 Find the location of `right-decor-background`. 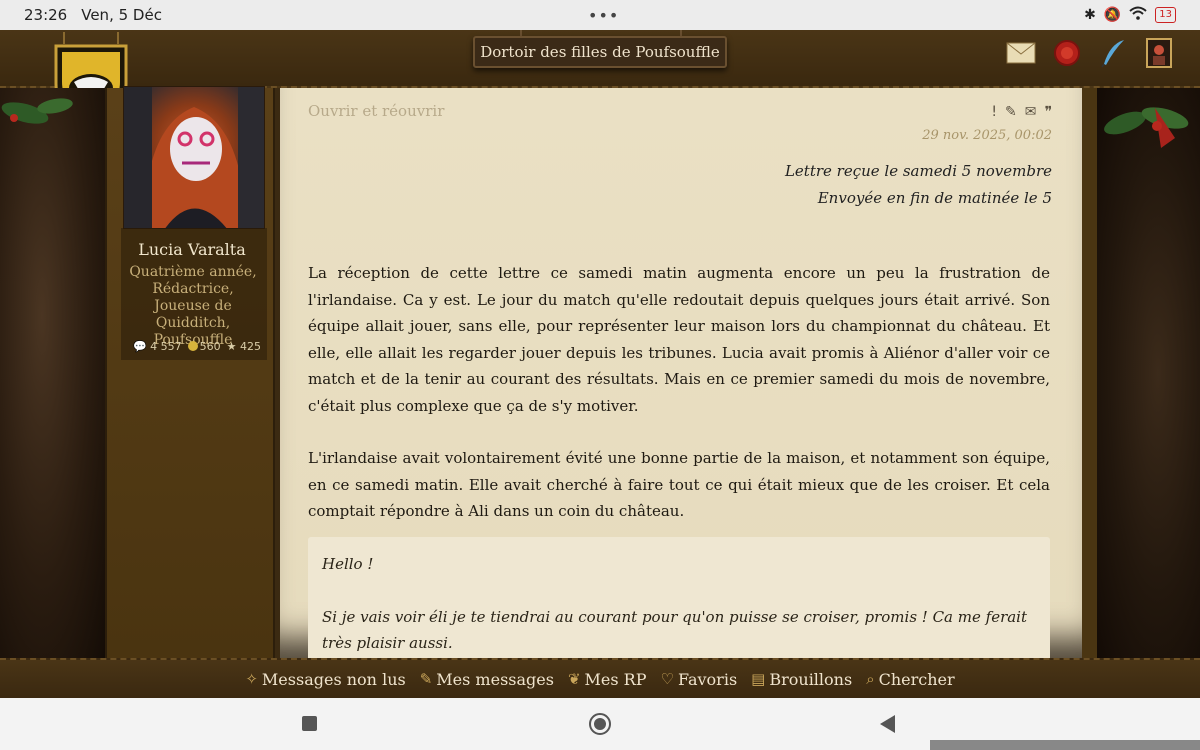

right-decor-background is located at coordinates (1147, 373).